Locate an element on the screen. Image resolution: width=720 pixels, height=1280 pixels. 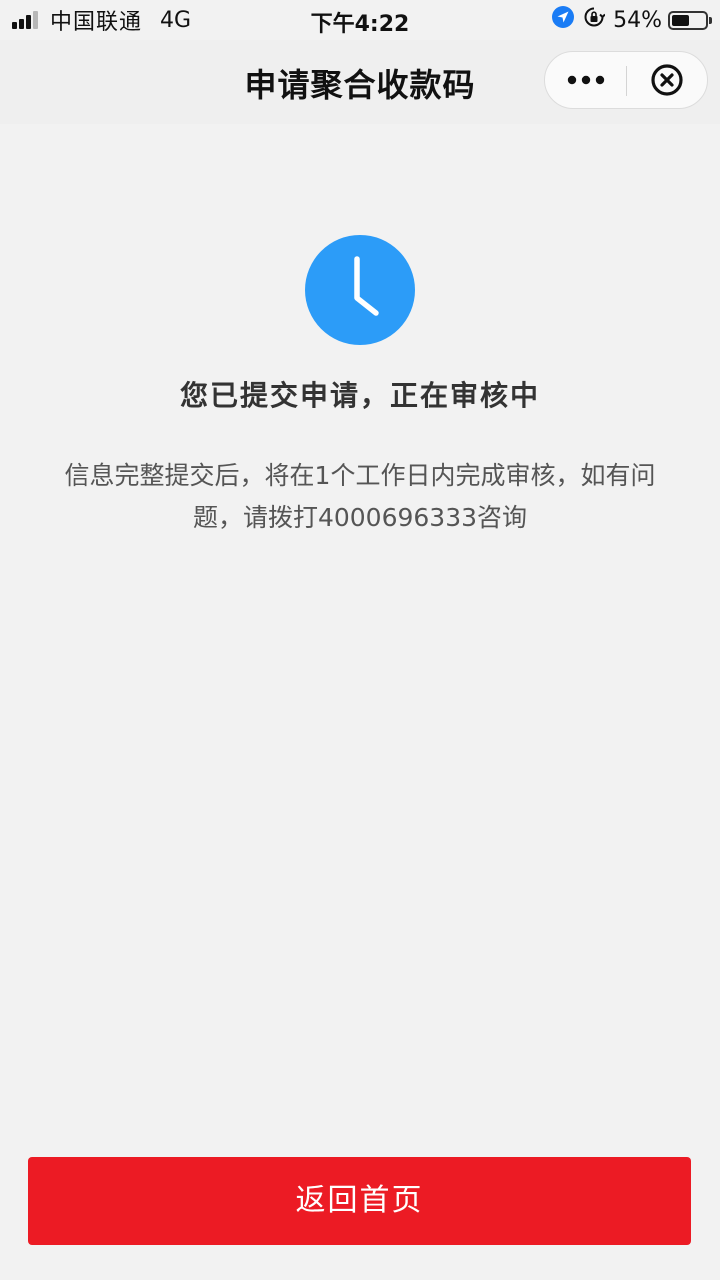
more-dots-icon is located at coordinates (585, 80).